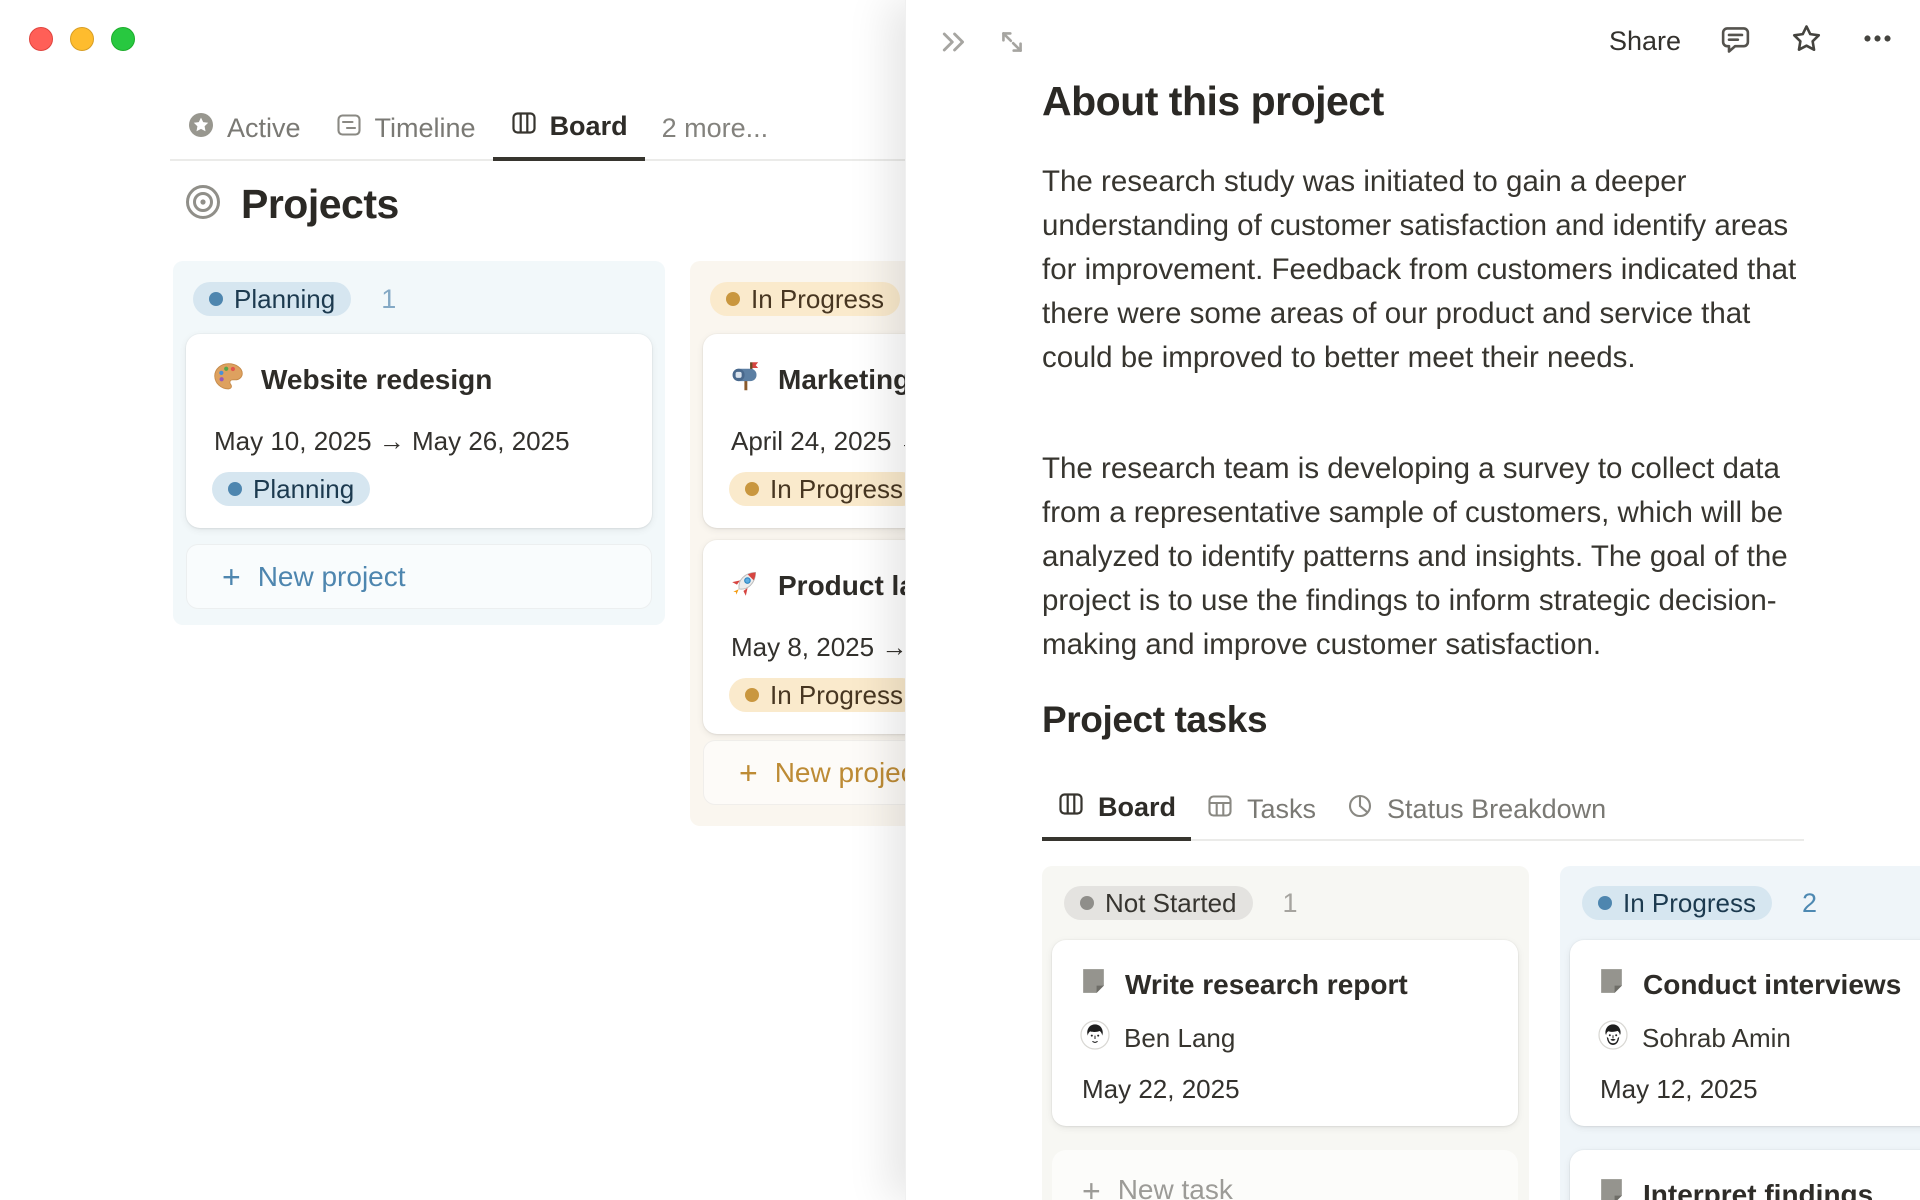 The image size is (1920, 1200). I want to click on column-header: In Progress 2, so click(1699, 903).